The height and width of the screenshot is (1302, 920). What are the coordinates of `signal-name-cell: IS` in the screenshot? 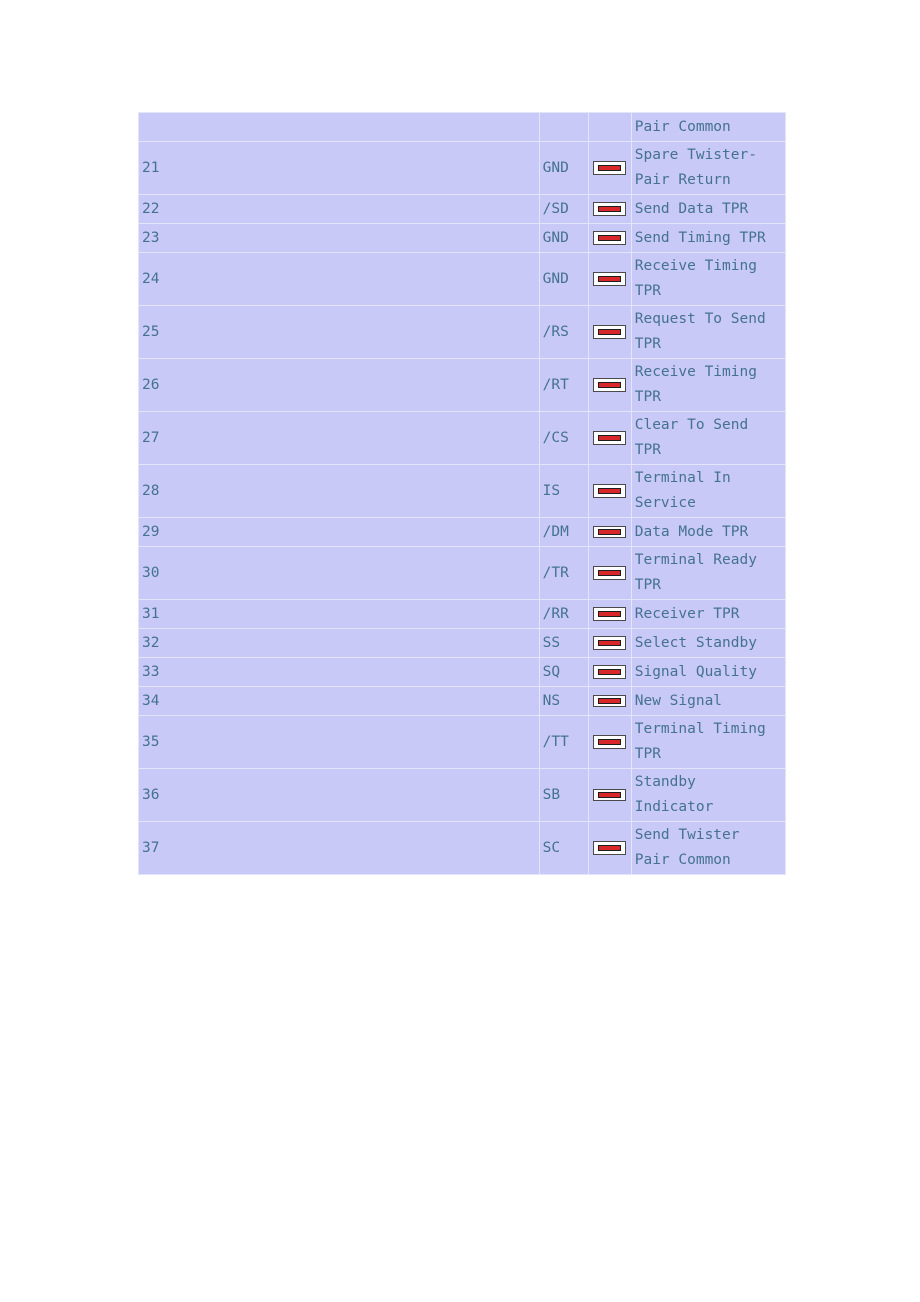 It's located at (563, 491).